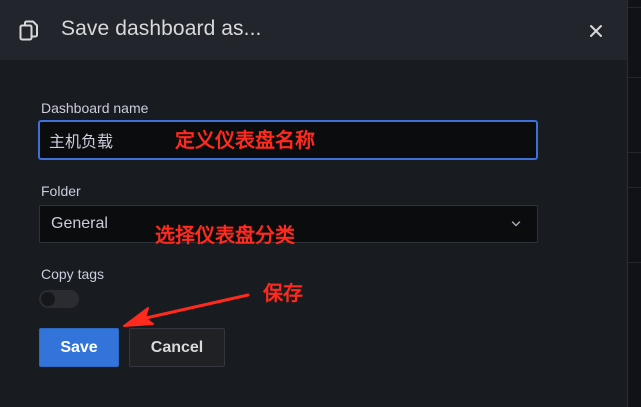  What do you see at coordinates (48, 299) in the screenshot?
I see `toggle-knob` at bounding box center [48, 299].